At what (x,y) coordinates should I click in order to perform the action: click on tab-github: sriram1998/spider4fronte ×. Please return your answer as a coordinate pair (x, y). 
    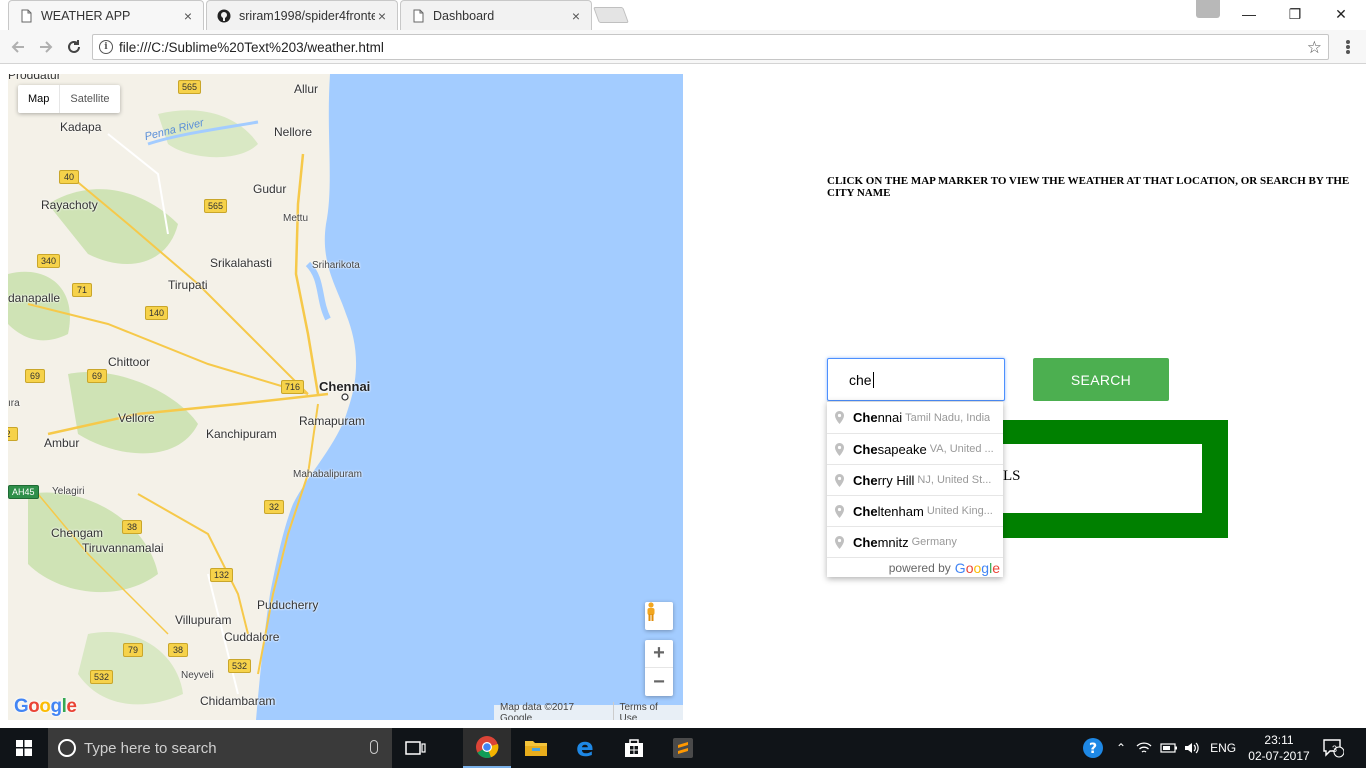
    Looking at the image, I should click on (302, 15).